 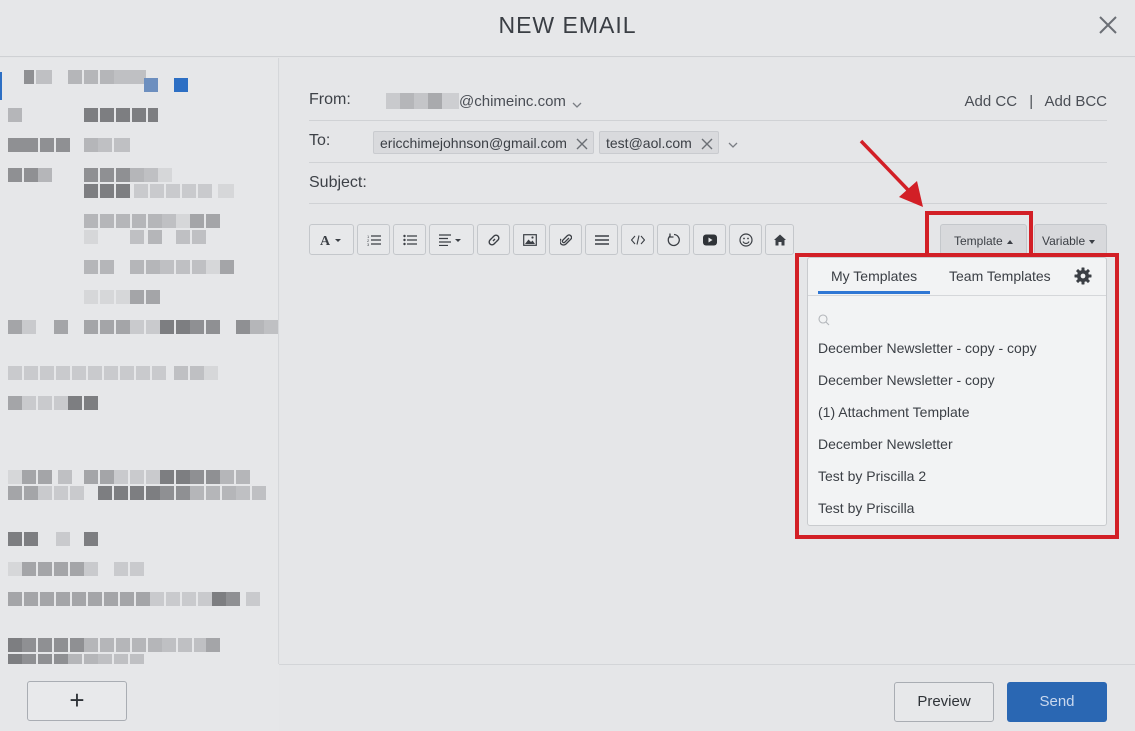 I want to click on send-button: Send, so click(x=1057, y=702).